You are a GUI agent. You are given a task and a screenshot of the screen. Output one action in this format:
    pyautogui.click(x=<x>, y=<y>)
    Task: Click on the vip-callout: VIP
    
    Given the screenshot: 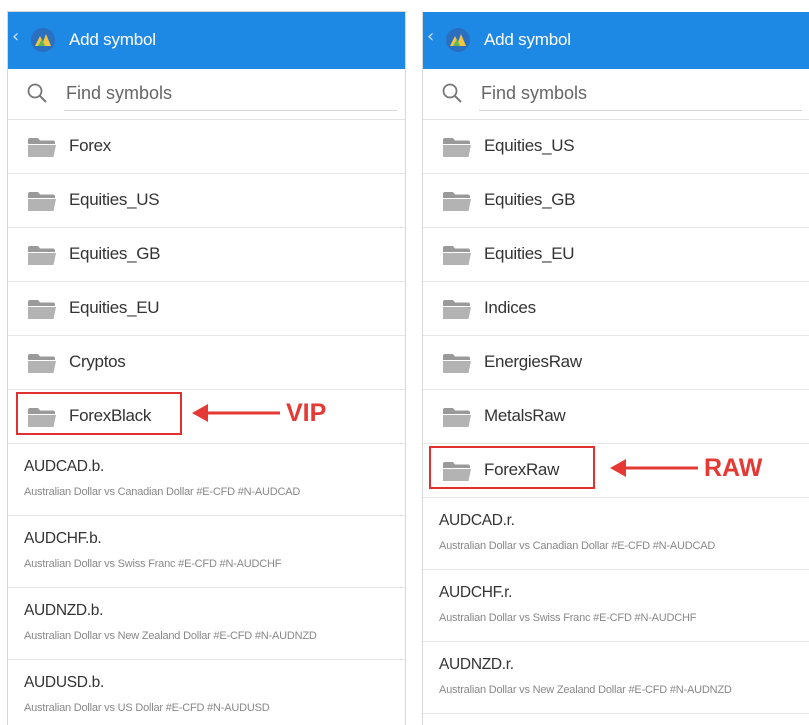 What is the action you would take?
    pyautogui.click(x=258, y=413)
    